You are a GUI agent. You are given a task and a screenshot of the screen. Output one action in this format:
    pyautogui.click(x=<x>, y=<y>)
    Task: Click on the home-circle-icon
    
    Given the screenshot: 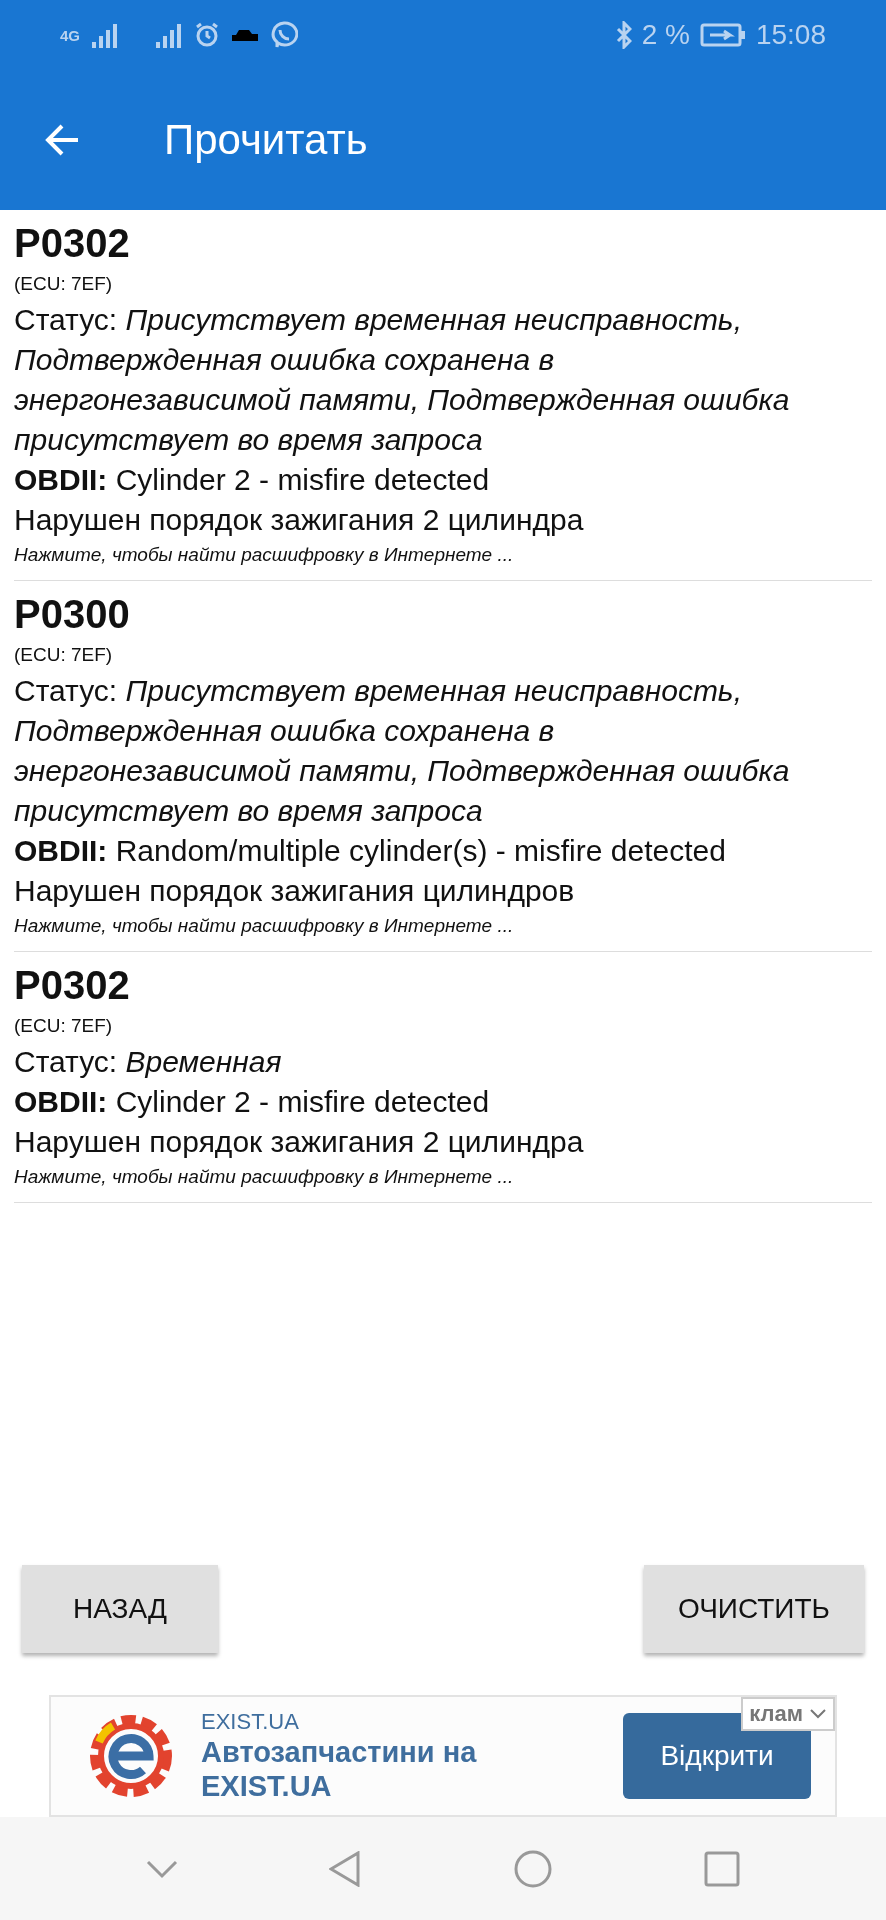 What is the action you would take?
    pyautogui.click(x=532, y=1868)
    